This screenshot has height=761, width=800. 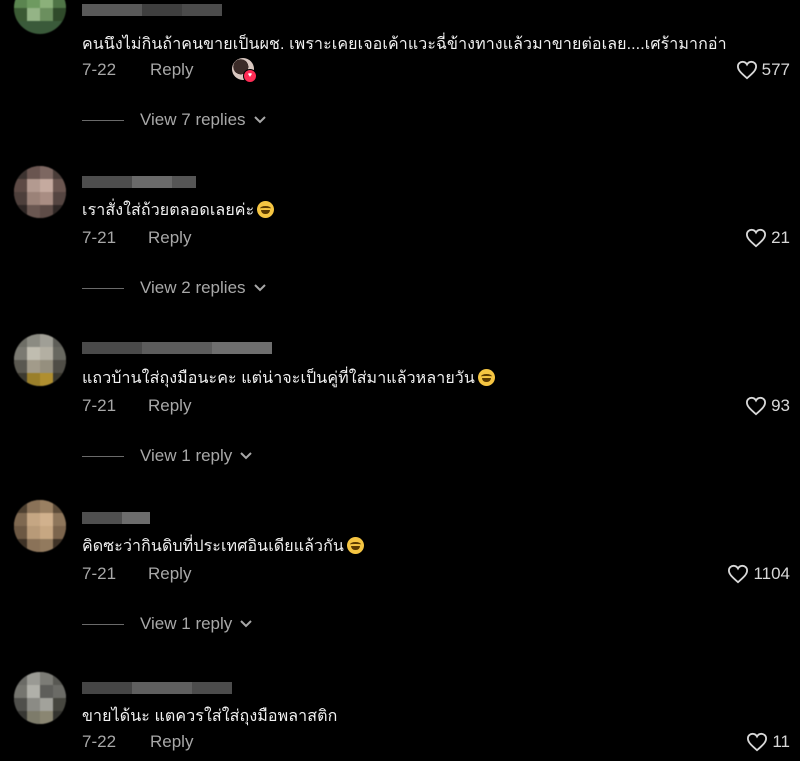 I want to click on like-button: 93, so click(x=767, y=406).